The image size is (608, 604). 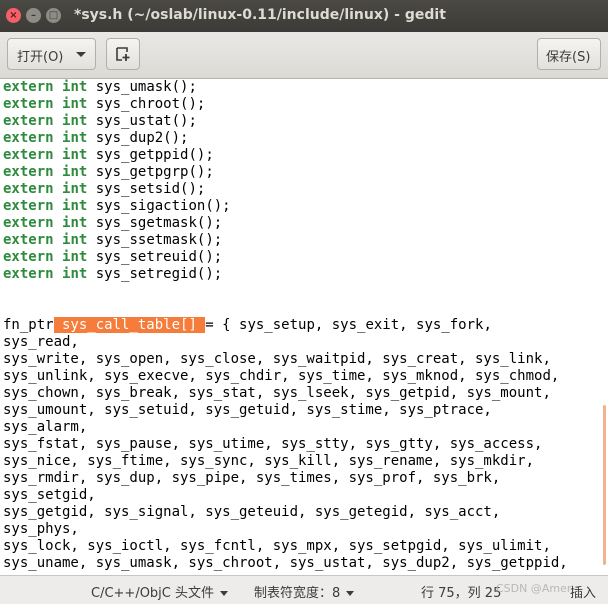 What do you see at coordinates (285, 206) in the screenshot?
I see `code-line: extern int sys_sigaction();` at bounding box center [285, 206].